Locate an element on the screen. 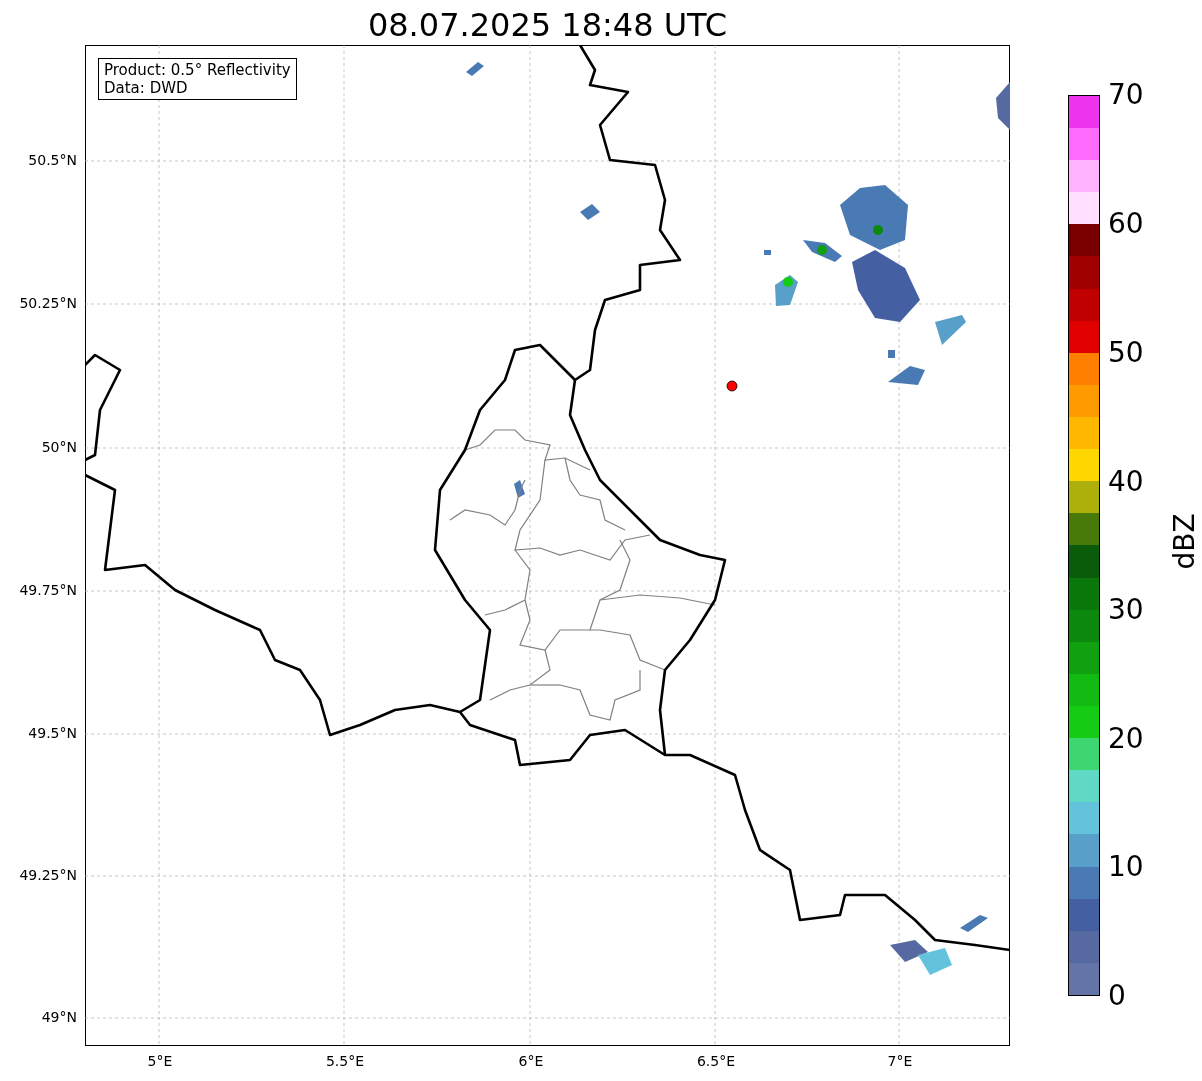 Image resolution: width=1202 pixels, height=1081 pixels. latitude-label: 50.25°N is located at coordinates (48, 303).